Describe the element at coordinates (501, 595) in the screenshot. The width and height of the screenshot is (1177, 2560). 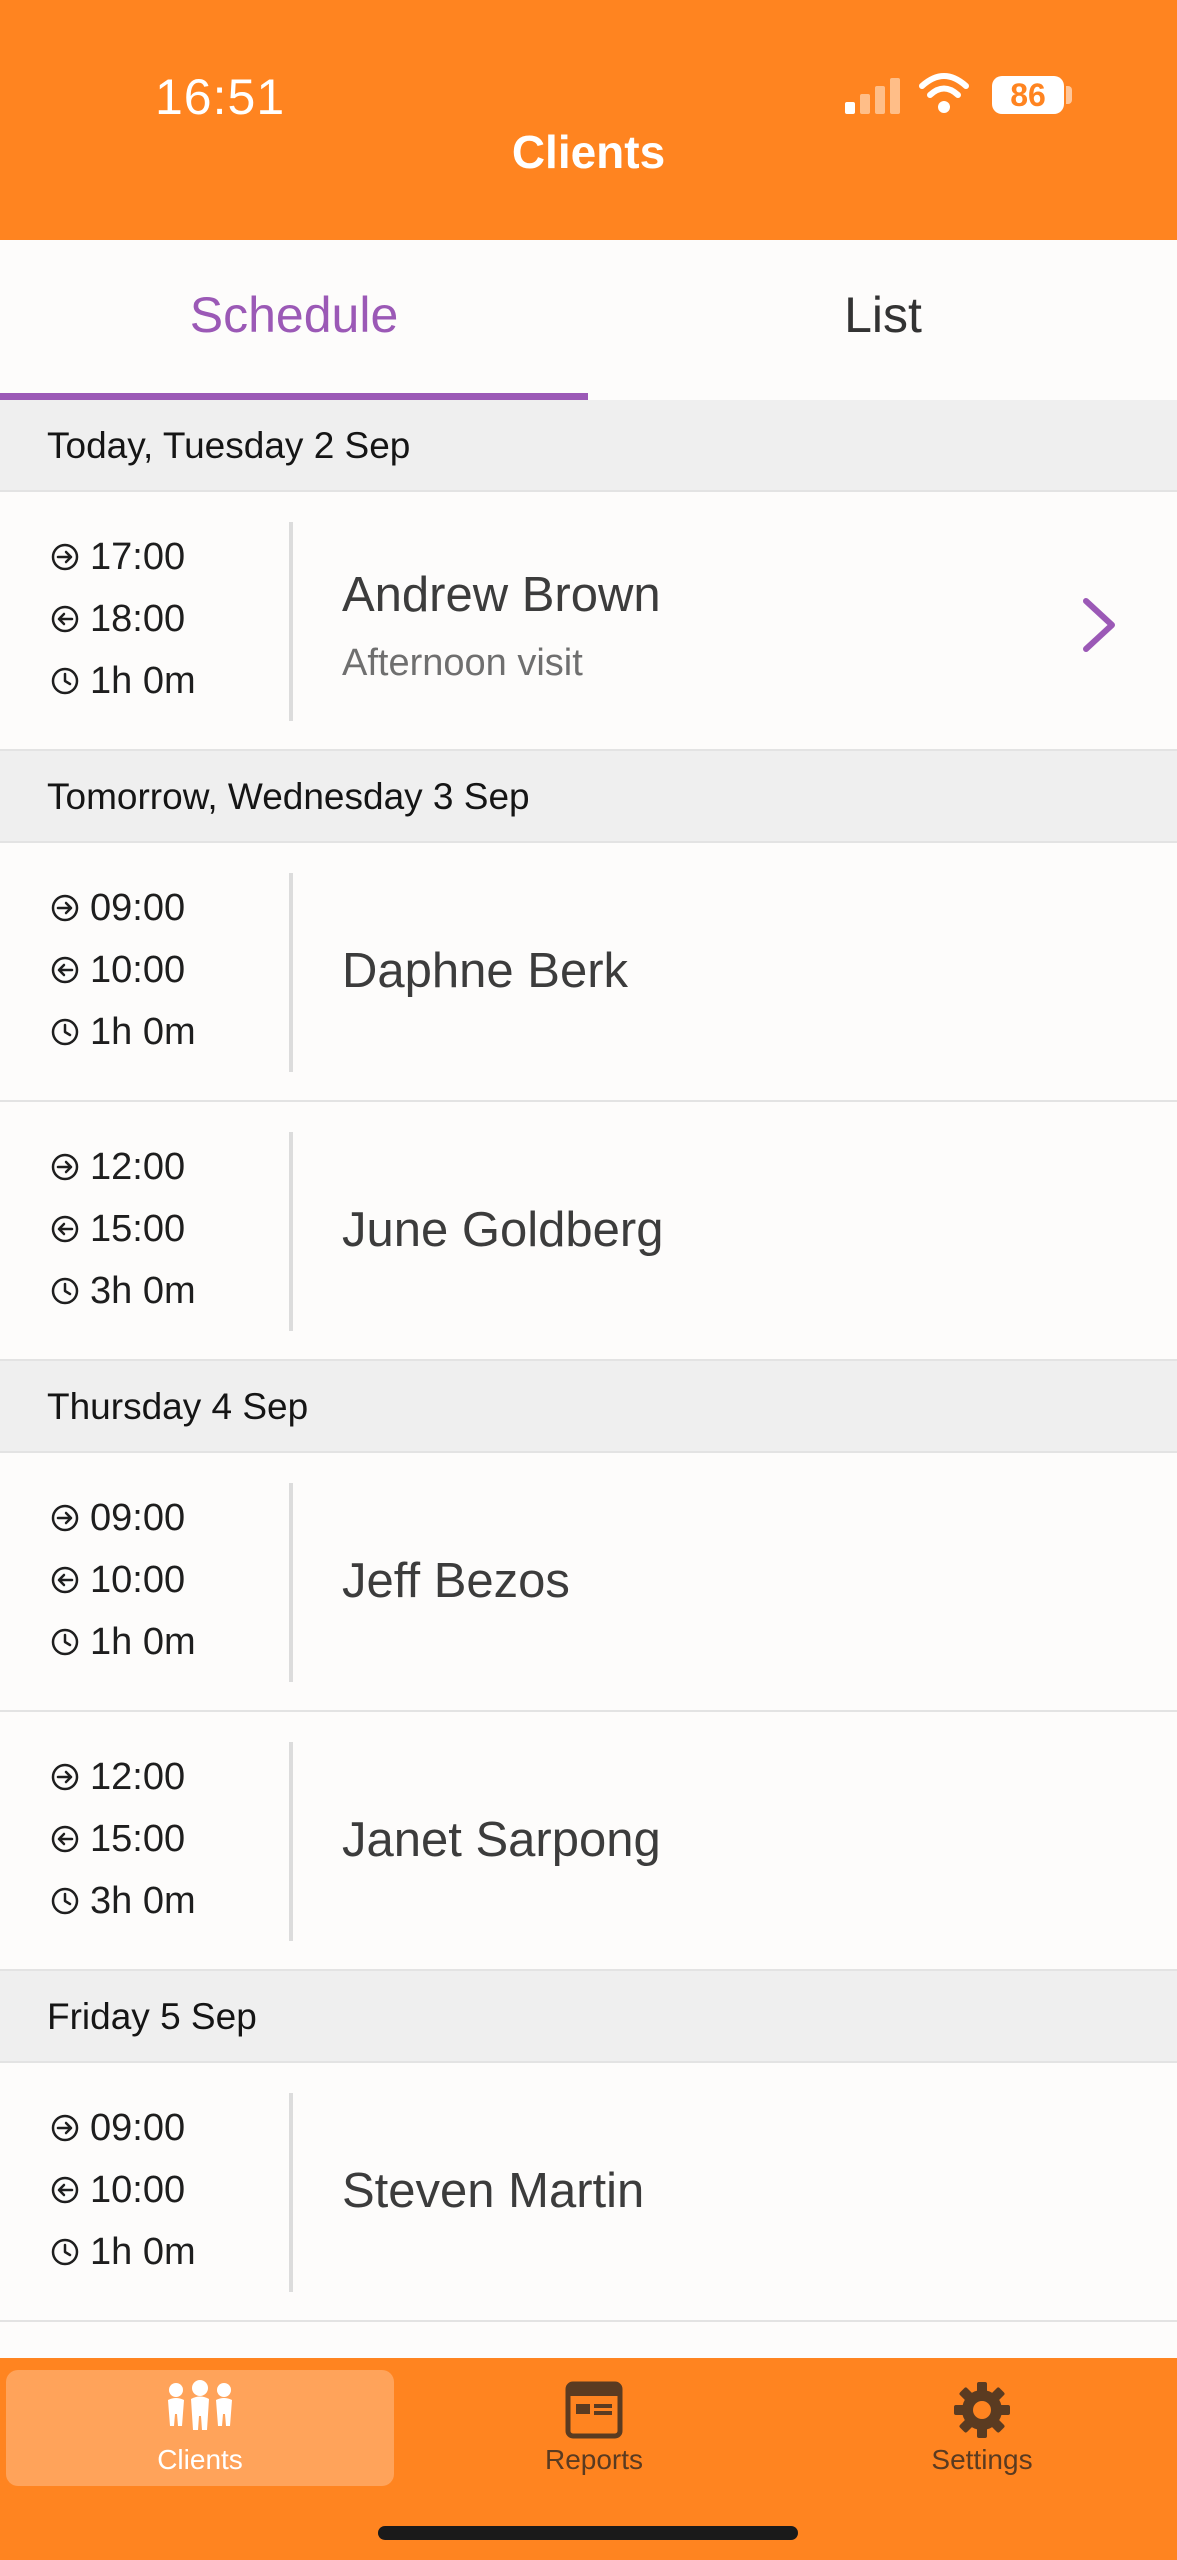
I see `client-name: Andrew Brown` at that location.